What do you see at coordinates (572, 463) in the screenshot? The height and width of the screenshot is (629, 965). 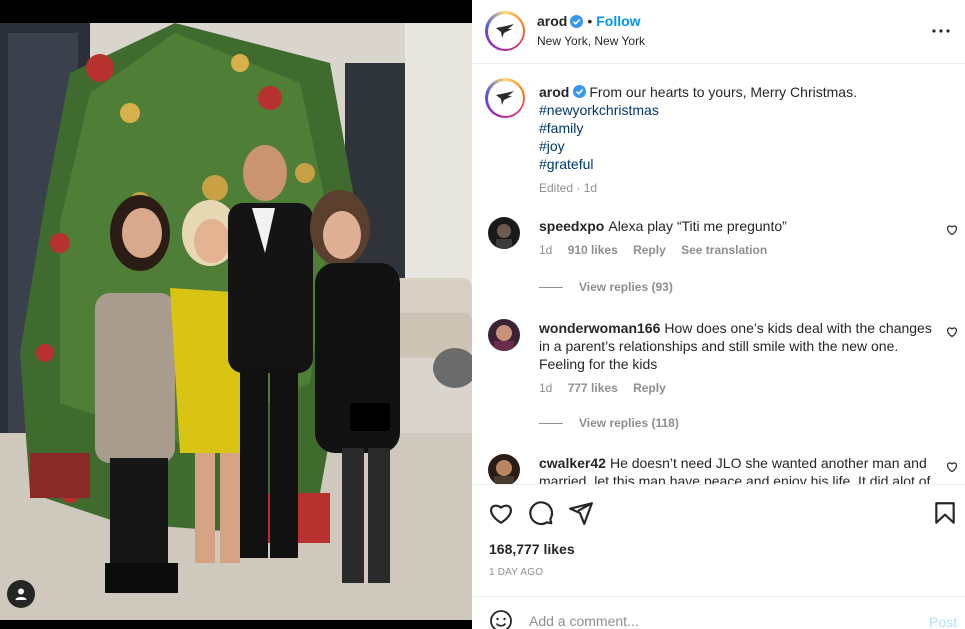 I see `comment-username: cwalker42` at bounding box center [572, 463].